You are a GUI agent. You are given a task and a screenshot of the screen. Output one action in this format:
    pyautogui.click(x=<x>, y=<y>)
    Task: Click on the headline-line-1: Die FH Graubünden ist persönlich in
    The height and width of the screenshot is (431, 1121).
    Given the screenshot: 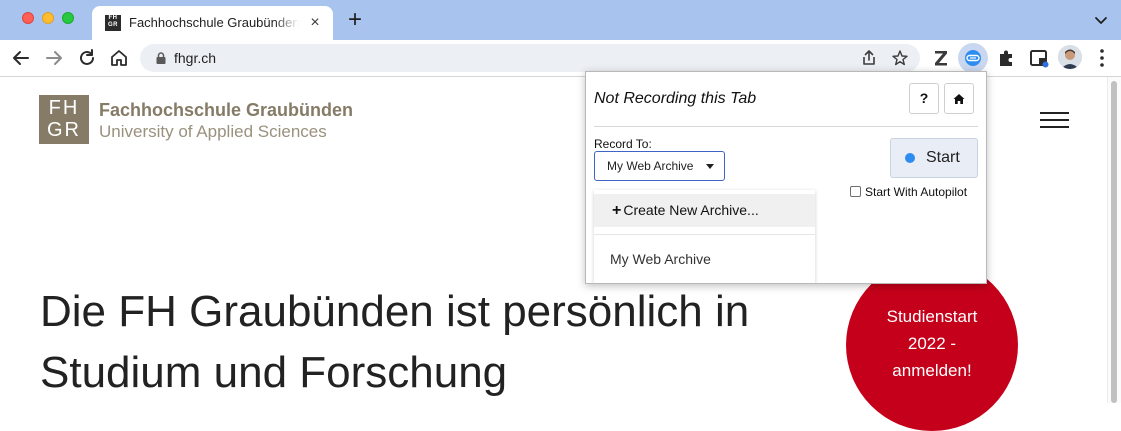 What is the action you would take?
    pyautogui.click(x=395, y=311)
    